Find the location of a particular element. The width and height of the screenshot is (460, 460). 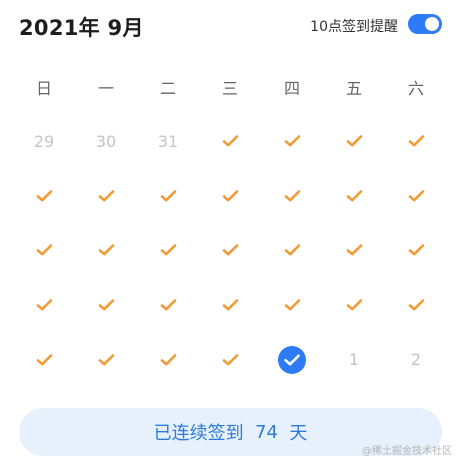

calendar-header: 2021年 9月 10点签到提醒 is located at coordinates (230, 25).